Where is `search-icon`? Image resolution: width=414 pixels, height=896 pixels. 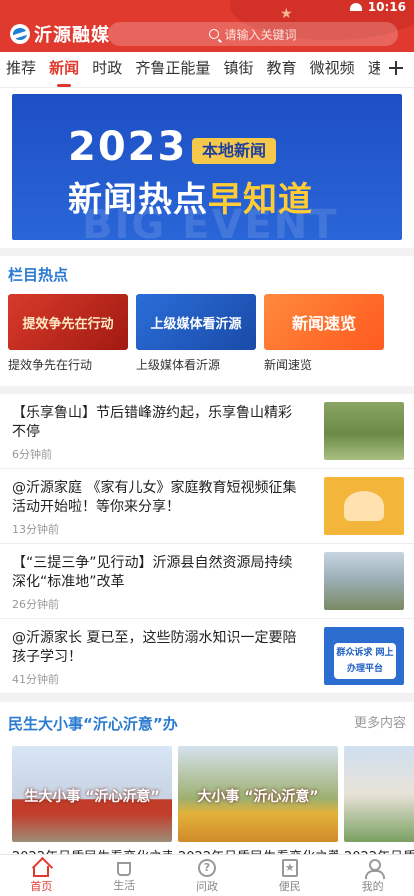 search-icon is located at coordinates (214, 34).